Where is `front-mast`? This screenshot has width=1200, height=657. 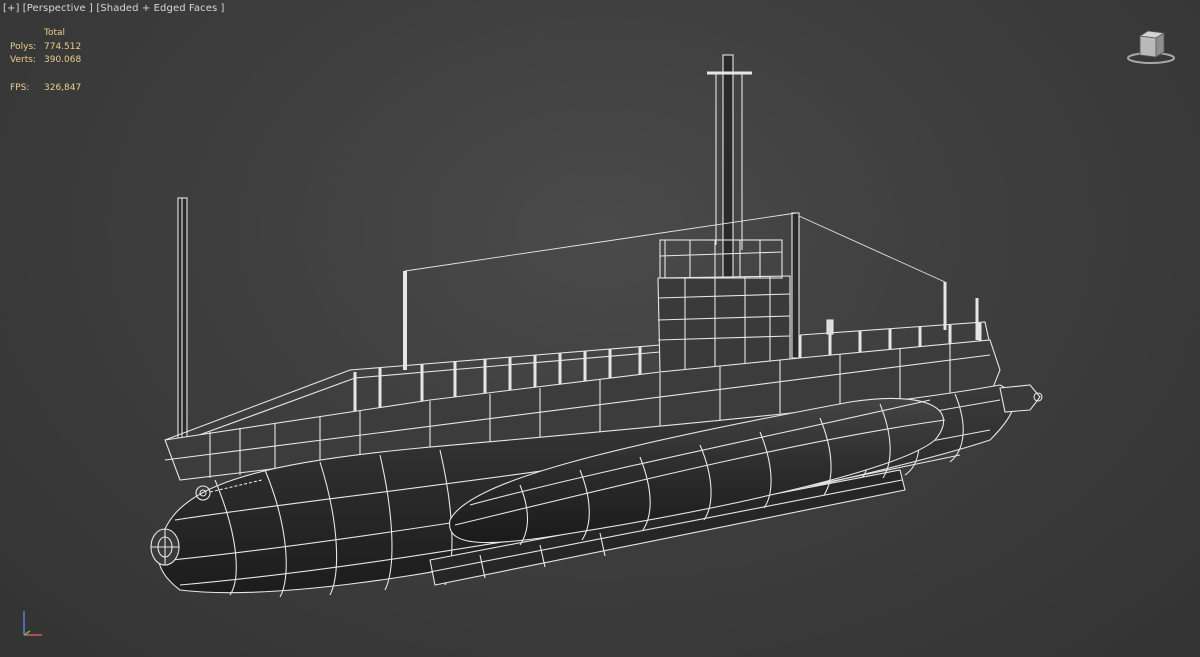
front-mast is located at coordinates (795, 285).